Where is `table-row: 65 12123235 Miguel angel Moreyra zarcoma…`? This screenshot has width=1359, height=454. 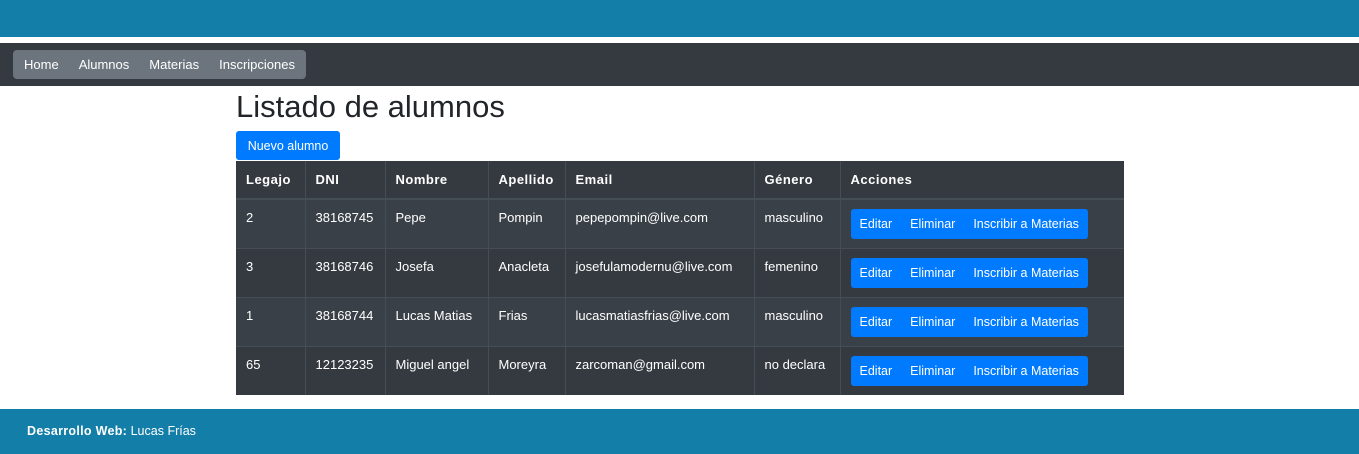 table-row: 65 12123235 Miguel angel Moreyra zarcoma… is located at coordinates (680, 370).